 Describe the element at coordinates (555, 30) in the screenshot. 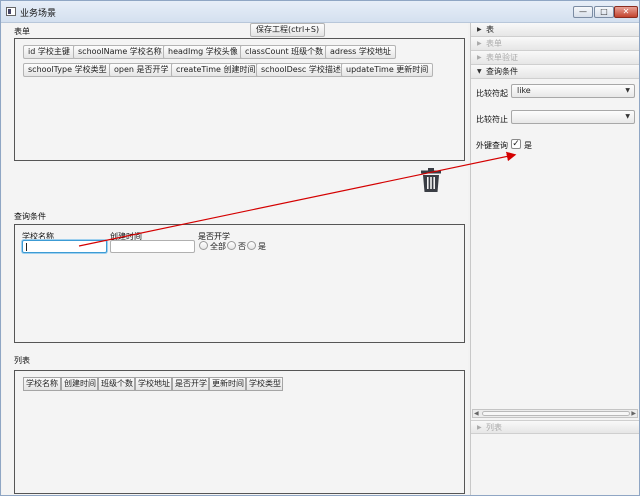

I see `accordion-table: ▶ 表` at that location.